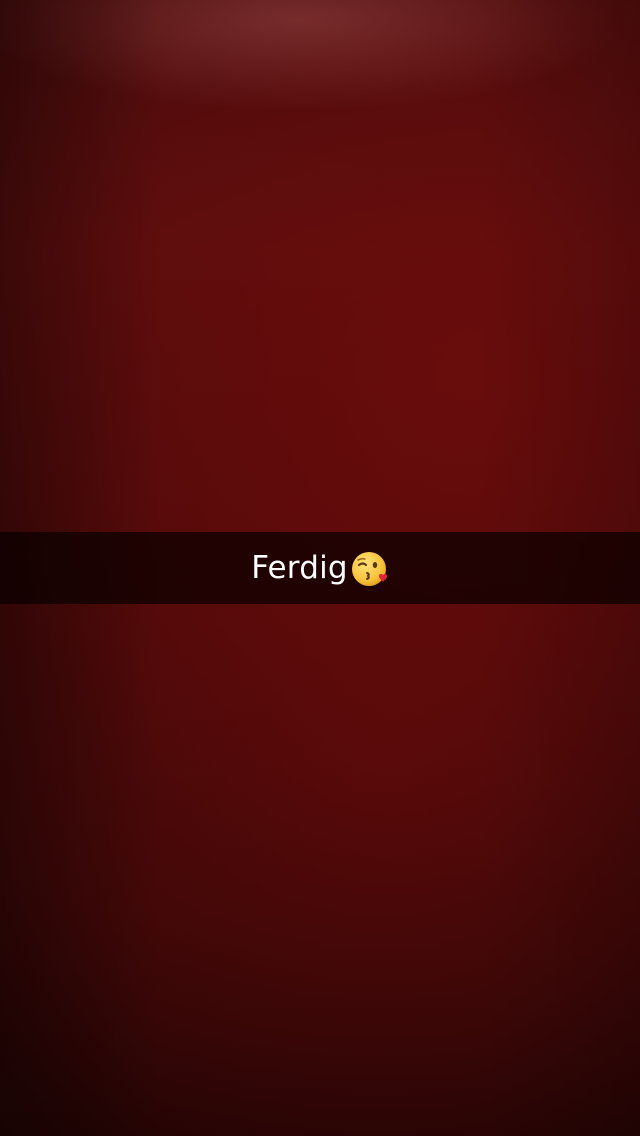 This screenshot has height=1136, width=640. I want to click on caption-bar: Ferdig, so click(320, 568).